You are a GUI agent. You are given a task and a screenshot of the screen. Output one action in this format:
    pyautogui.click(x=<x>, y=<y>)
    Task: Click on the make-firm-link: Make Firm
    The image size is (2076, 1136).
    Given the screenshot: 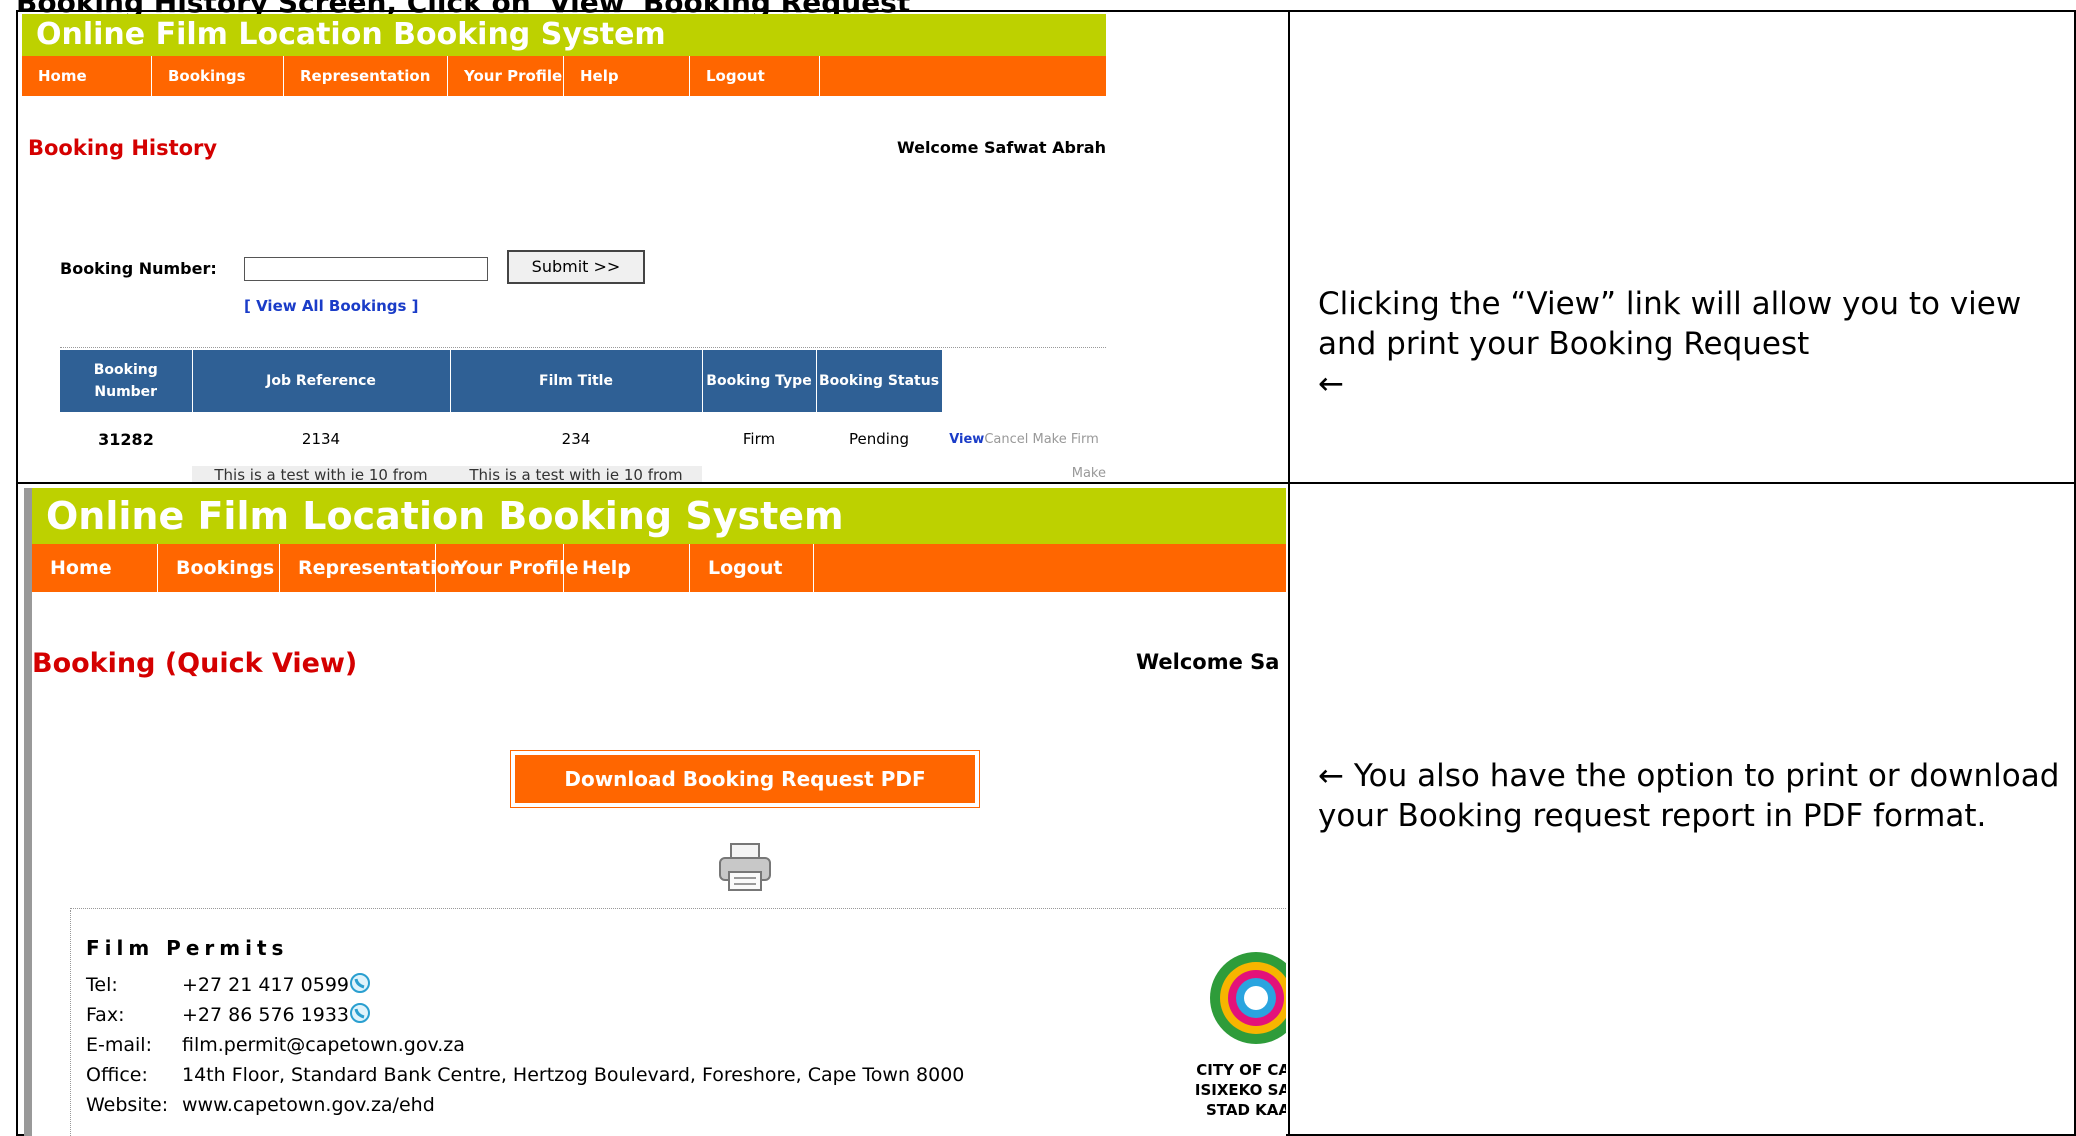 What is the action you would take?
    pyautogui.click(x=1066, y=439)
    